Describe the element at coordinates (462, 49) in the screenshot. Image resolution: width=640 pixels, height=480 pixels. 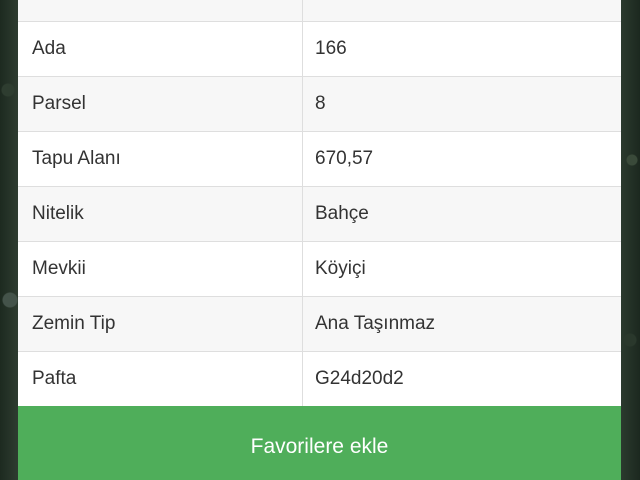
I see `row-value: 166` at that location.